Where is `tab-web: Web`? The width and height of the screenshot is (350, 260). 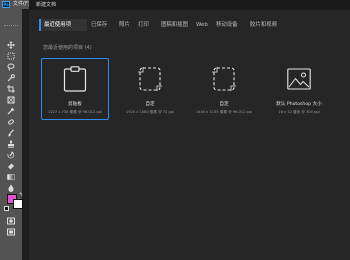 tab-web: Web is located at coordinates (202, 25).